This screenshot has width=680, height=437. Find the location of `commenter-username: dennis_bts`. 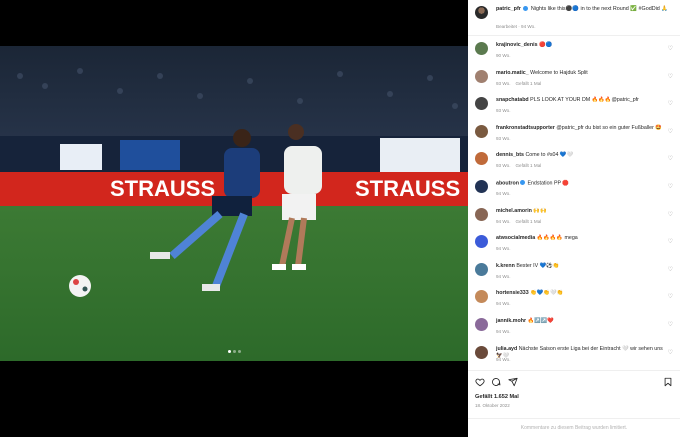

commenter-username: dennis_bts is located at coordinates (510, 155).